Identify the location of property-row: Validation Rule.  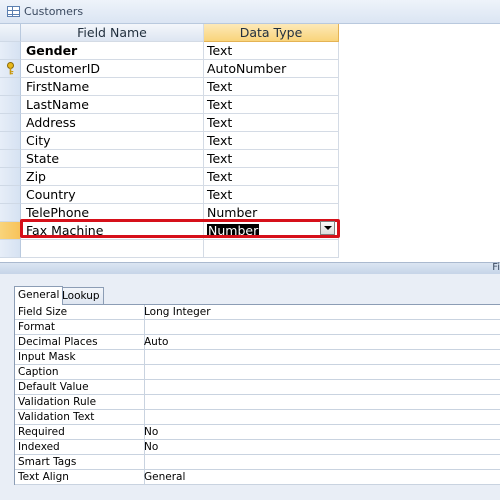
(257, 402).